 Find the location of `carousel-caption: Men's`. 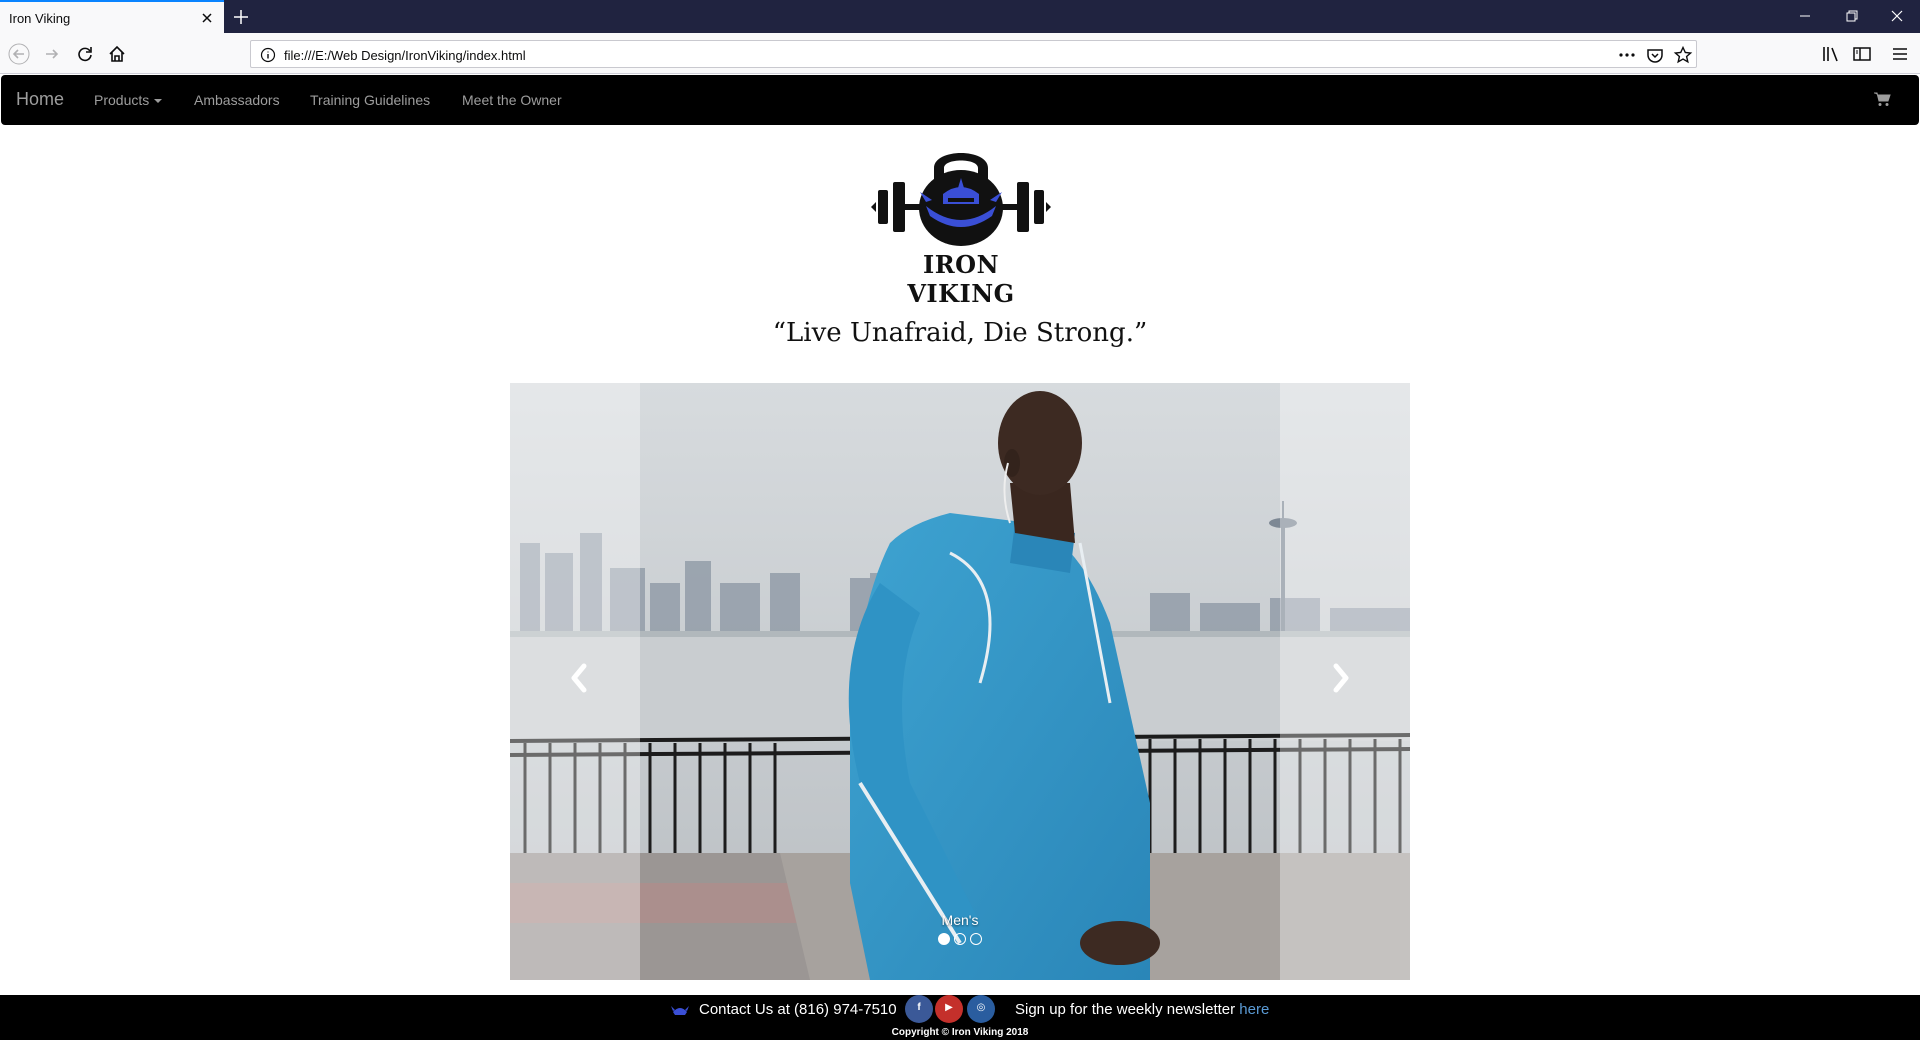

carousel-caption: Men's is located at coordinates (960, 920).